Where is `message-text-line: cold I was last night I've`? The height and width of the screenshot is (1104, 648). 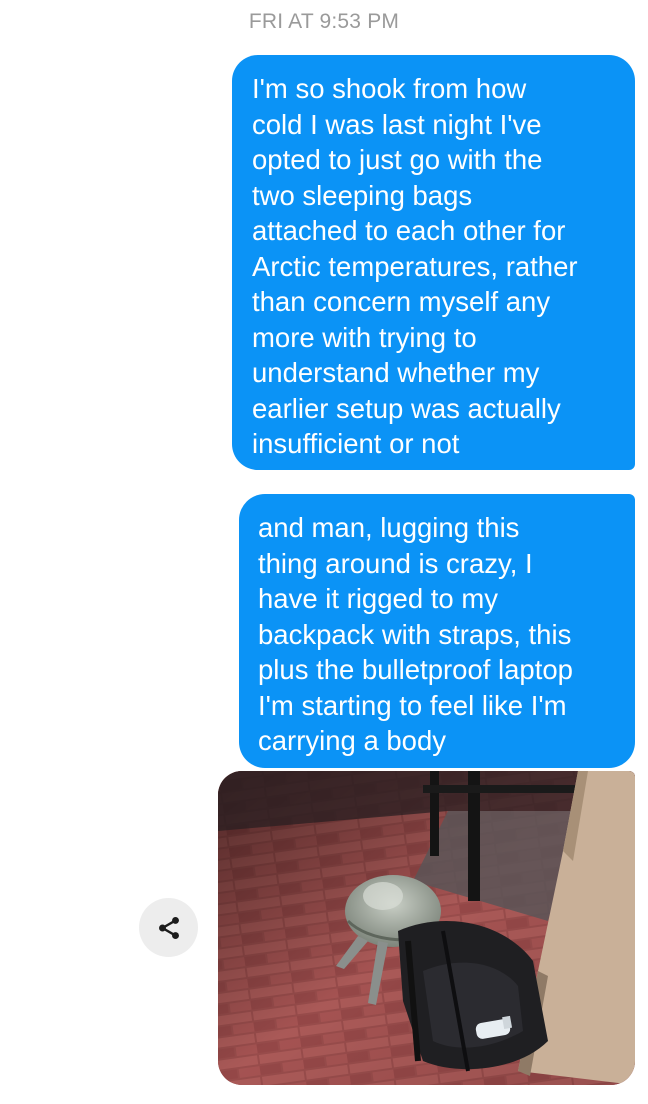
message-text-line: cold I was last night I've is located at coordinates (397, 124).